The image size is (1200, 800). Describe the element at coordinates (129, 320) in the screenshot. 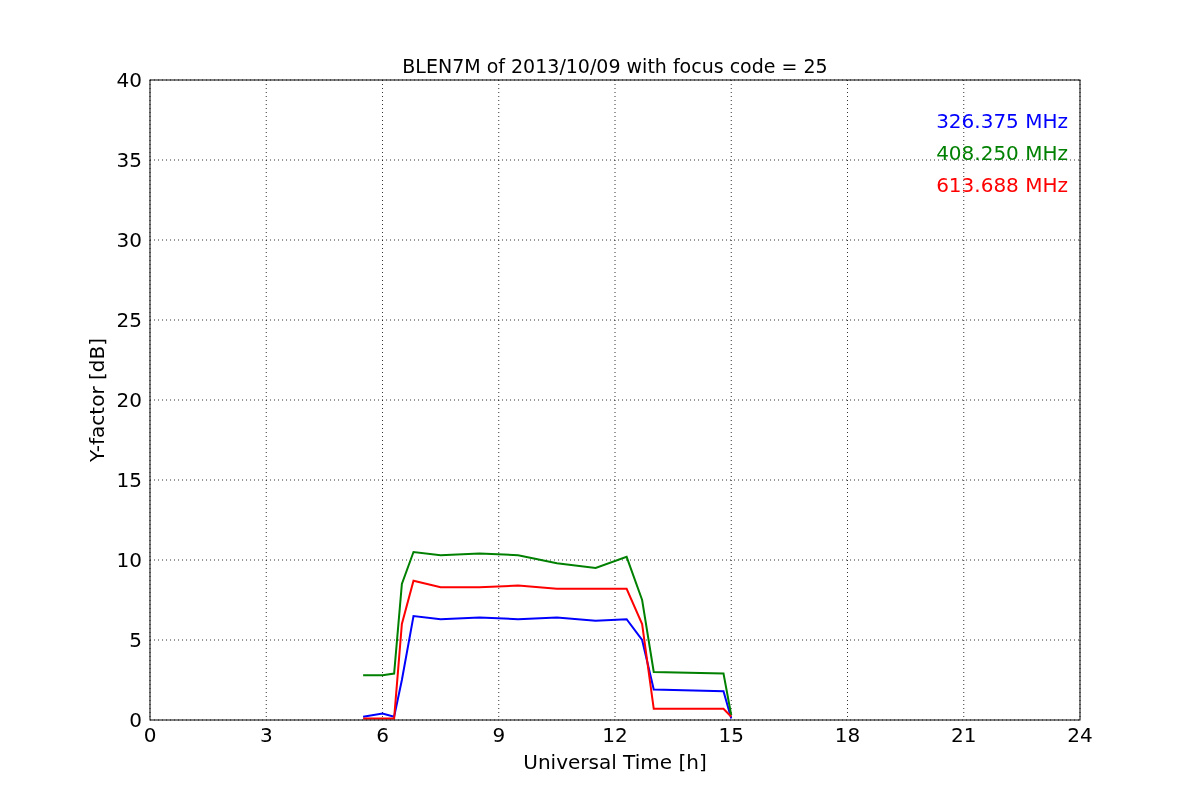

I see `y-tick-label: 25` at that location.